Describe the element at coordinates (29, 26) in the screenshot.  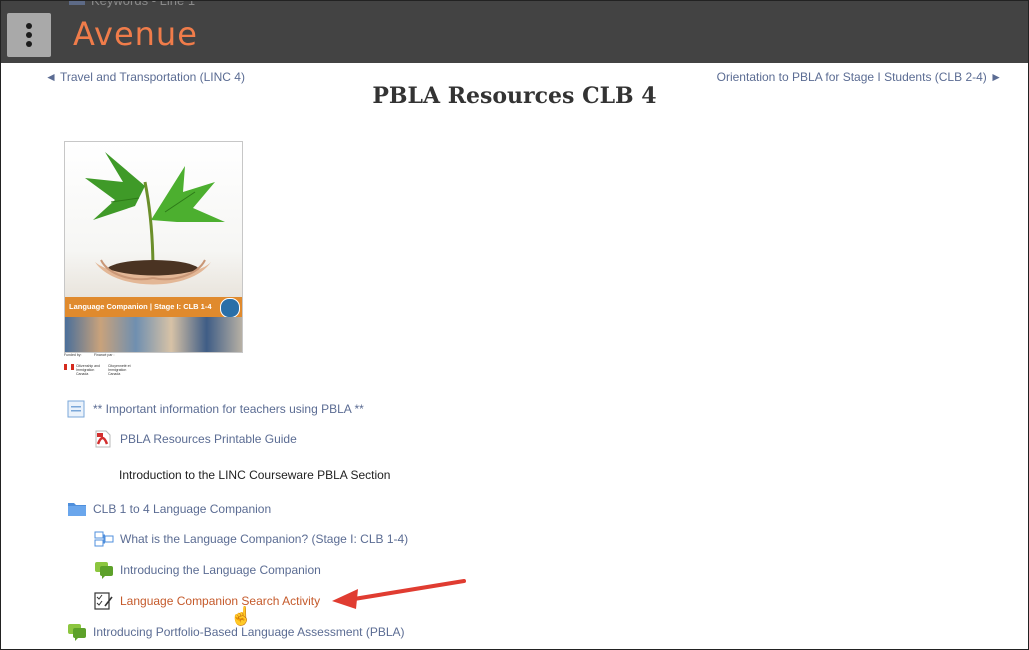
I see `menu-dots-icon` at that location.